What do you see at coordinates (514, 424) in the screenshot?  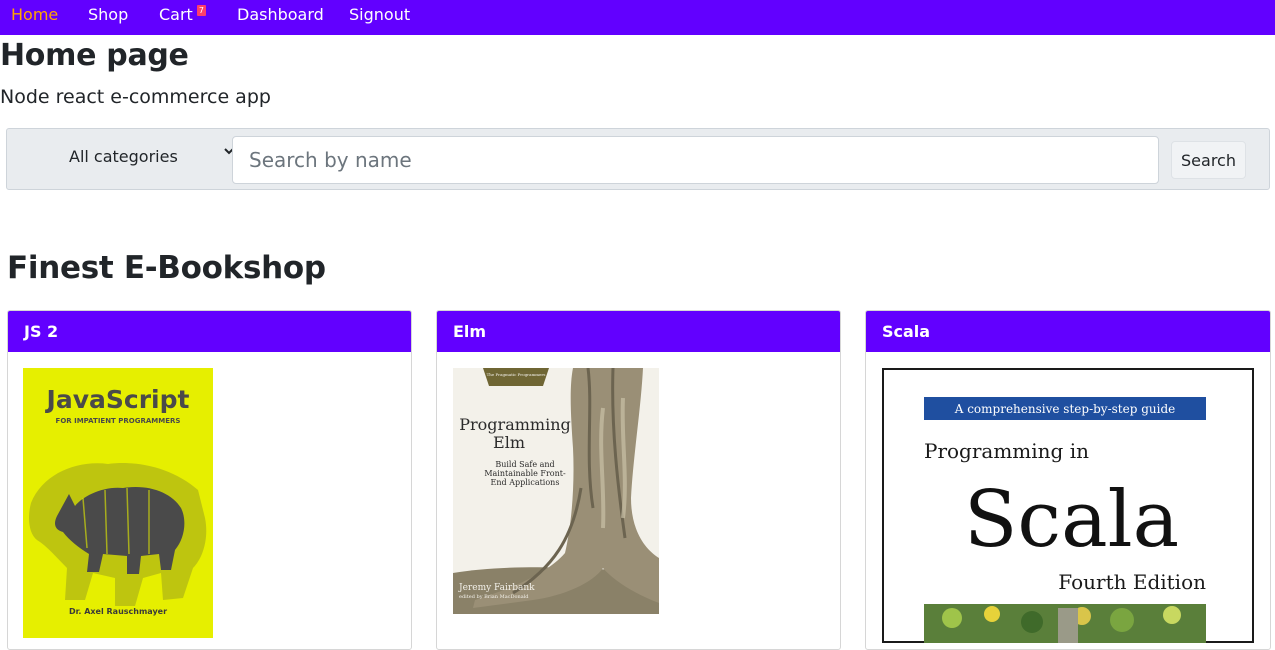 I see `cover-title-line1: Programming` at bounding box center [514, 424].